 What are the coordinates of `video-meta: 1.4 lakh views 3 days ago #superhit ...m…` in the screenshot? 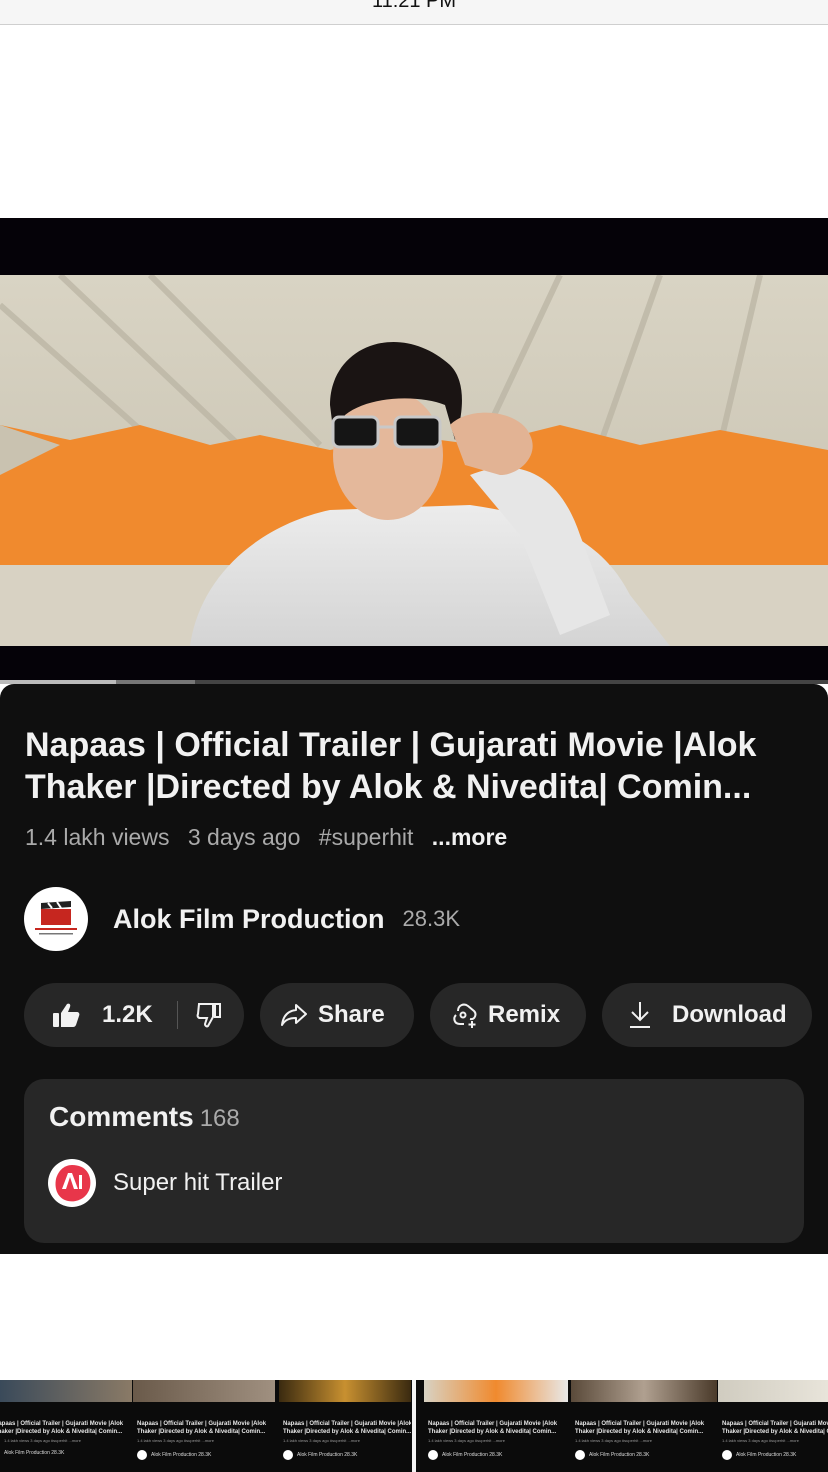 It's located at (272, 837).